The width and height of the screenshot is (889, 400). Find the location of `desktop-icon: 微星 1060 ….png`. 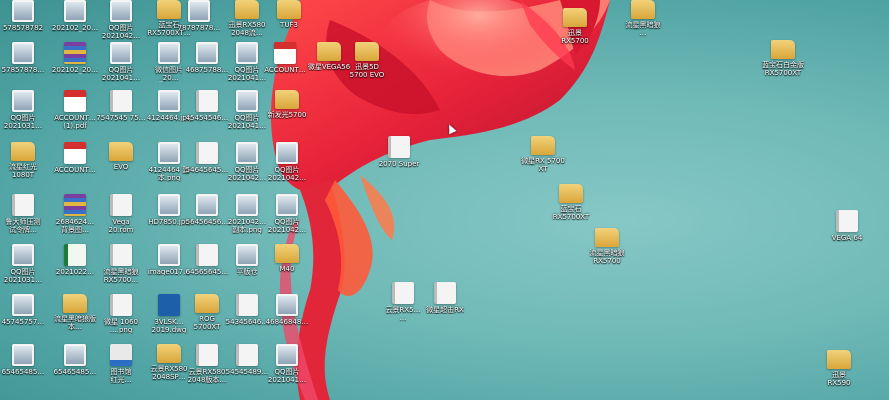

desktop-icon: 微星 1060 ….png is located at coordinates (121, 314).